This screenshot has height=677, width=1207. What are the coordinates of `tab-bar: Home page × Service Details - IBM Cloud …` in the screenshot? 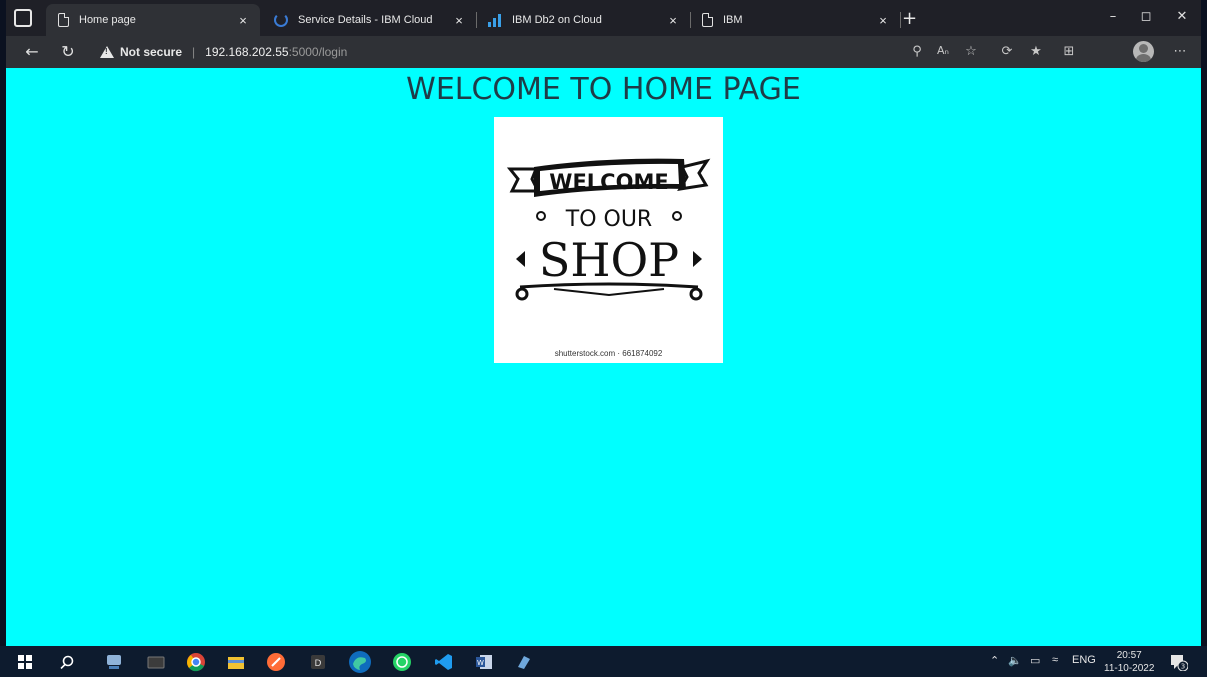 It's located at (603, 18).